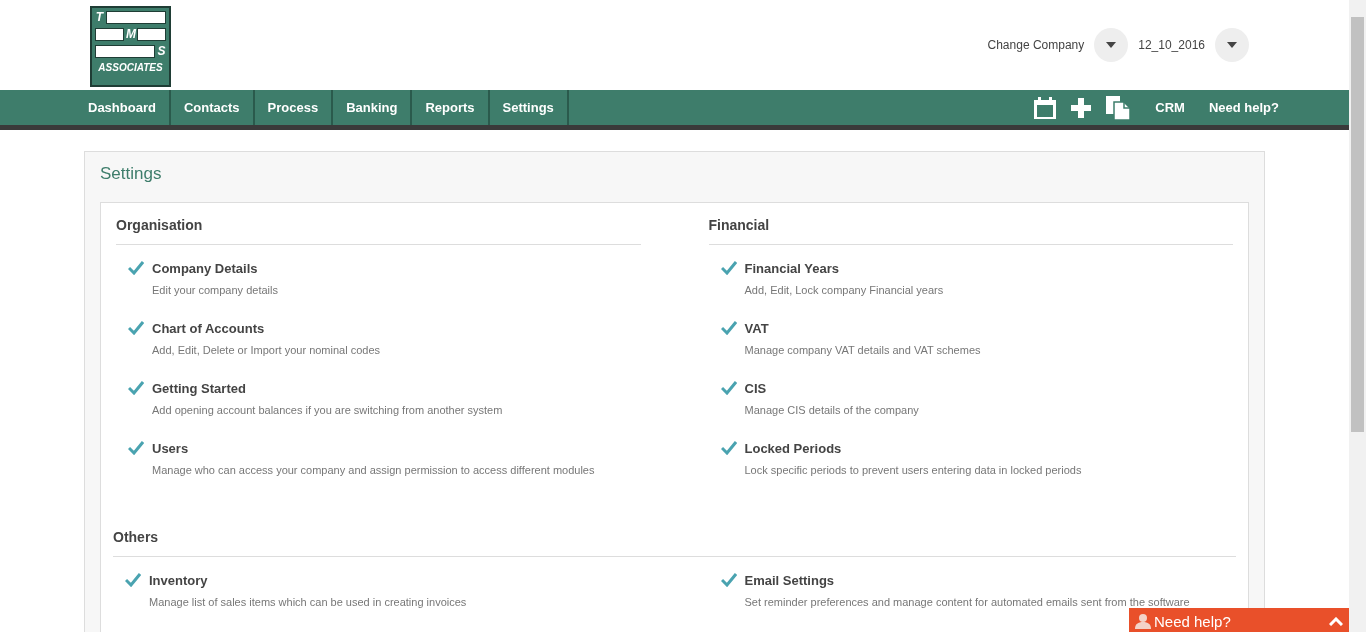 This screenshot has height=632, width=1366. I want to click on setting-description: Add, Edit, Lock company Financial years, so click(844, 290).